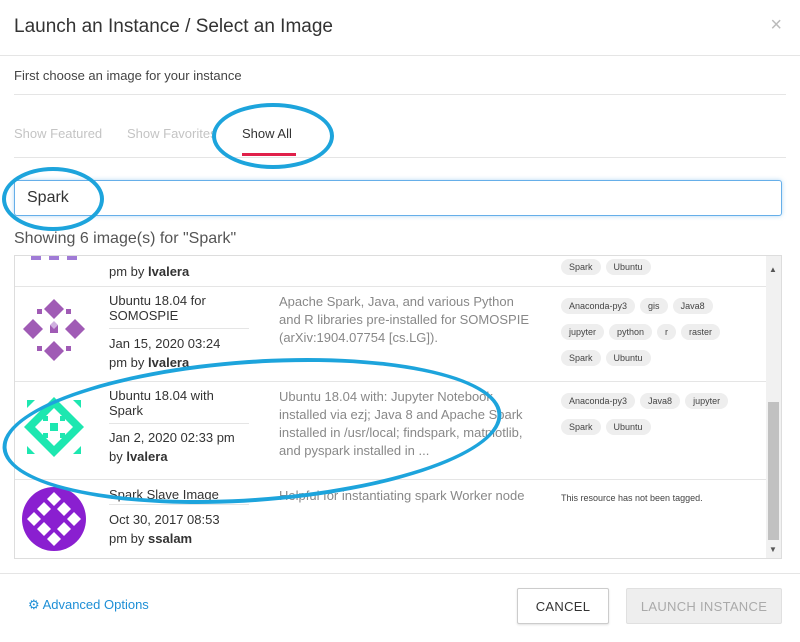 The height and width of the screenshot is (642, 800). Describe the element at coordinates (172, 447) in the screenshot. I see `image-date: Jan 2, 2020 02:33 pm by lvalera` at that location.